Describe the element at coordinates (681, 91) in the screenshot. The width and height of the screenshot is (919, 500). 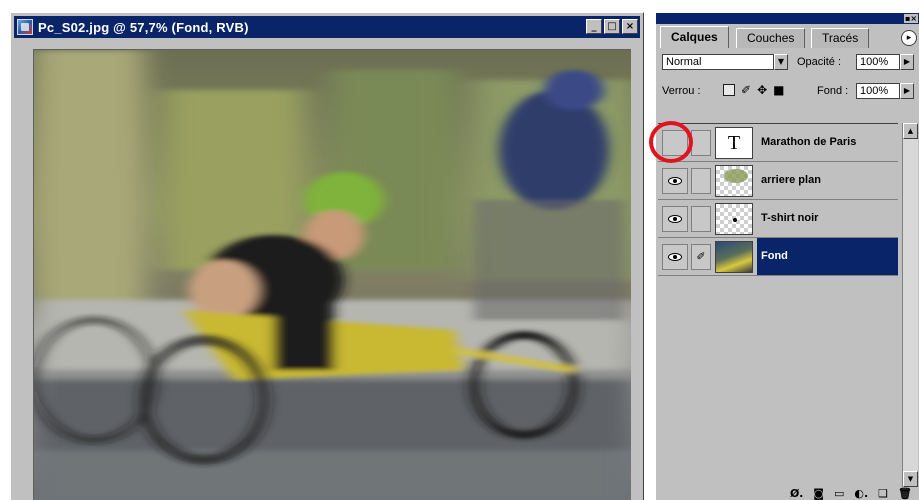
I see `lock-label: Verrou :` at that location.